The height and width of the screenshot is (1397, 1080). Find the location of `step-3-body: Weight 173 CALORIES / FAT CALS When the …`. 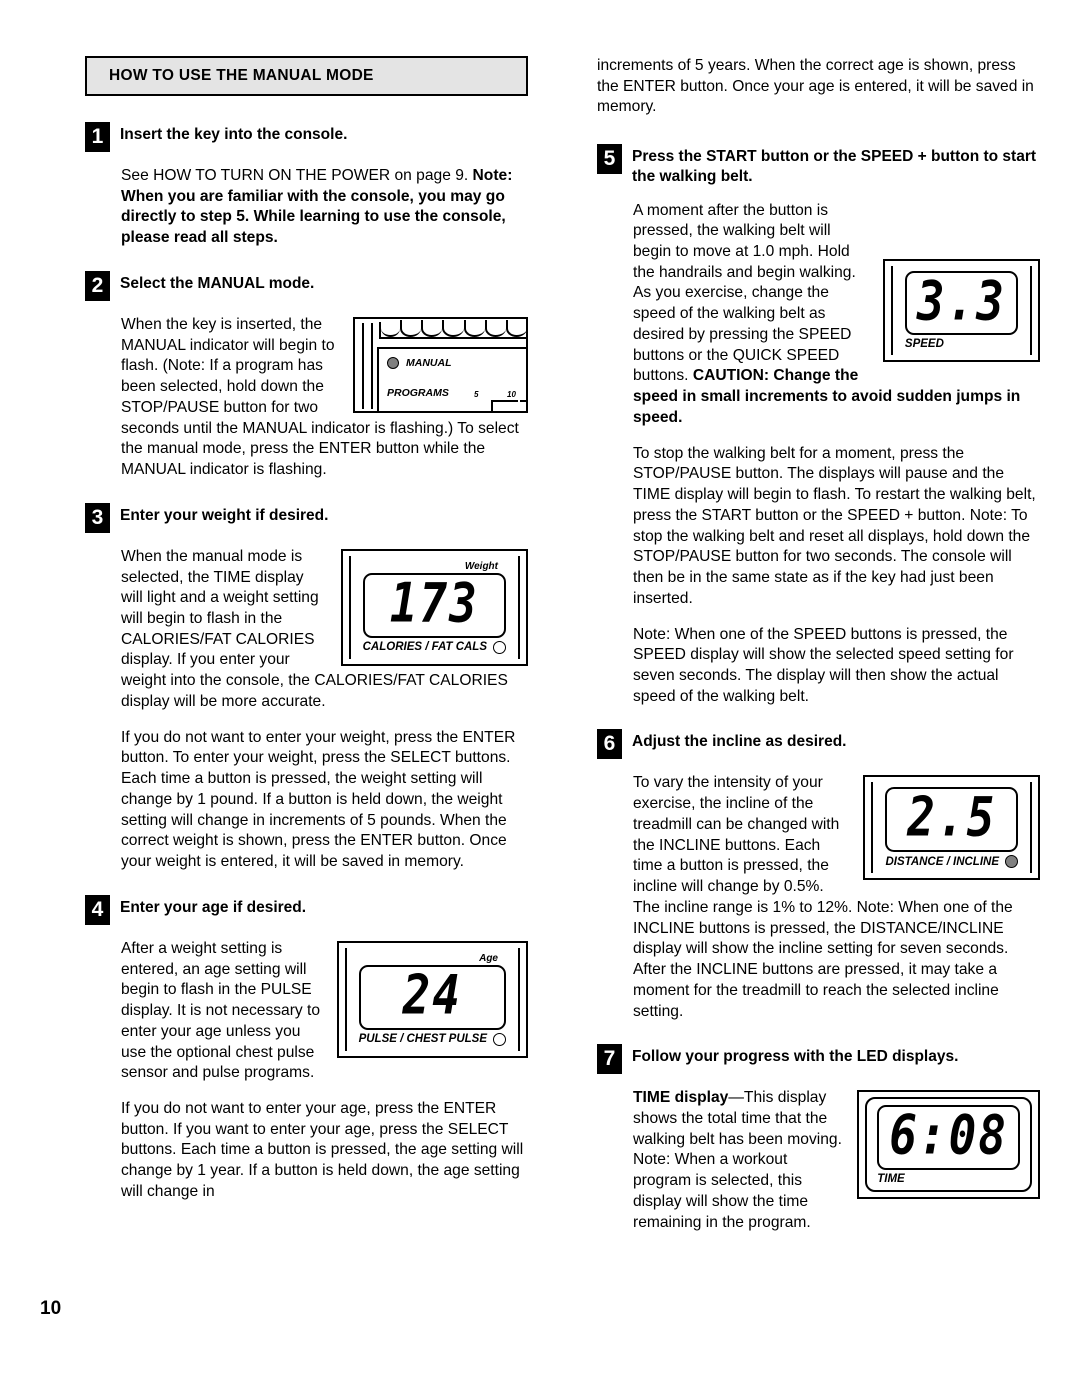

step-3-body: Weight 173 CALORIES / FAT CALS When the … is located at coordinates (324, 710).